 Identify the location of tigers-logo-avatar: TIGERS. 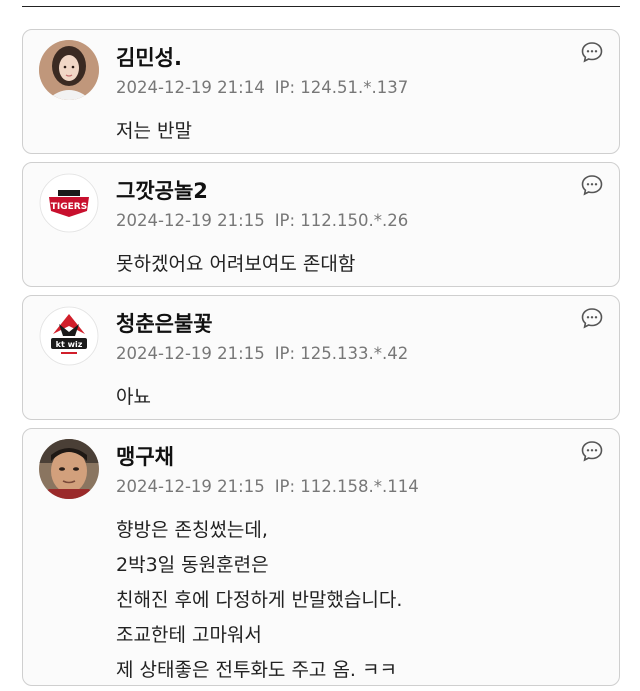
(69, 203).